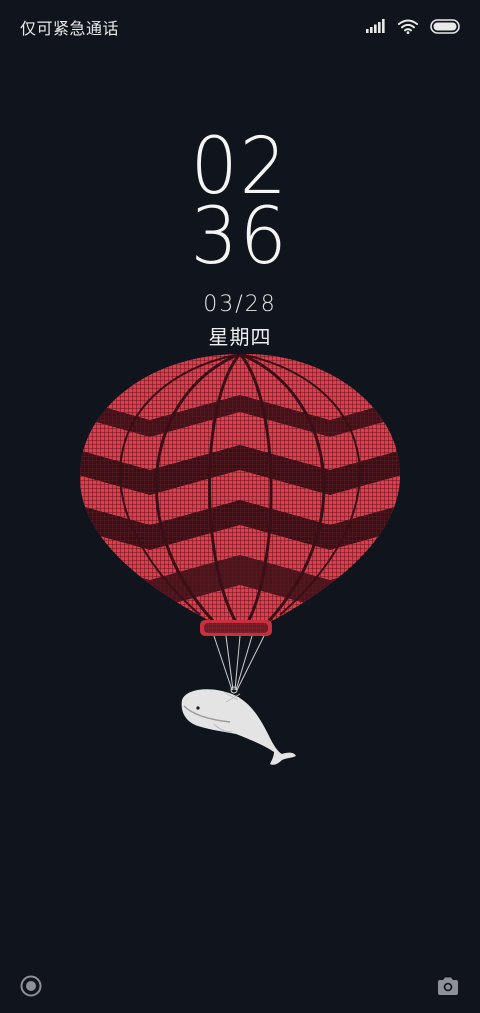 The image size is (480, 1013). I want to click on status-icons, so click(413, 26).